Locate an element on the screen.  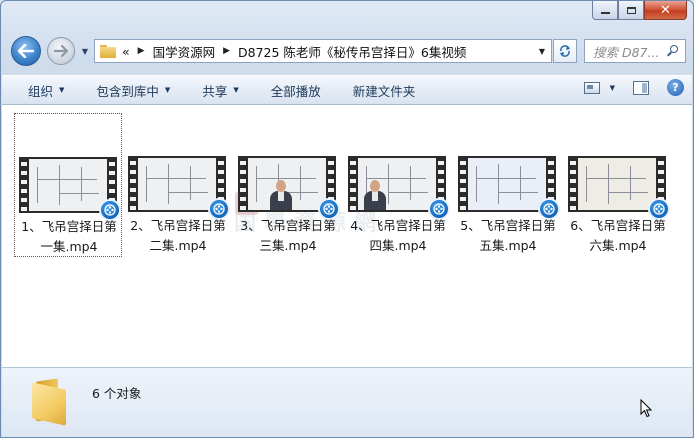
new-folder-label: 新建文件夹 is located at coordinates (384, 91).